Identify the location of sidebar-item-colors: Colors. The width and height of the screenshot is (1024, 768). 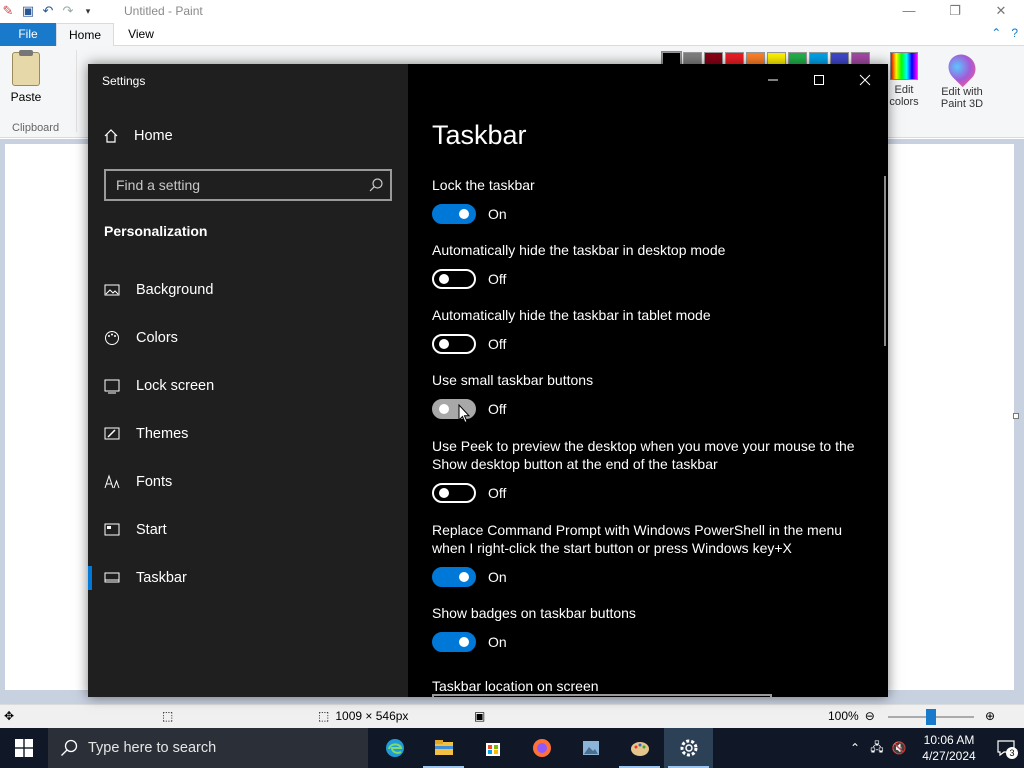
(248, 338).